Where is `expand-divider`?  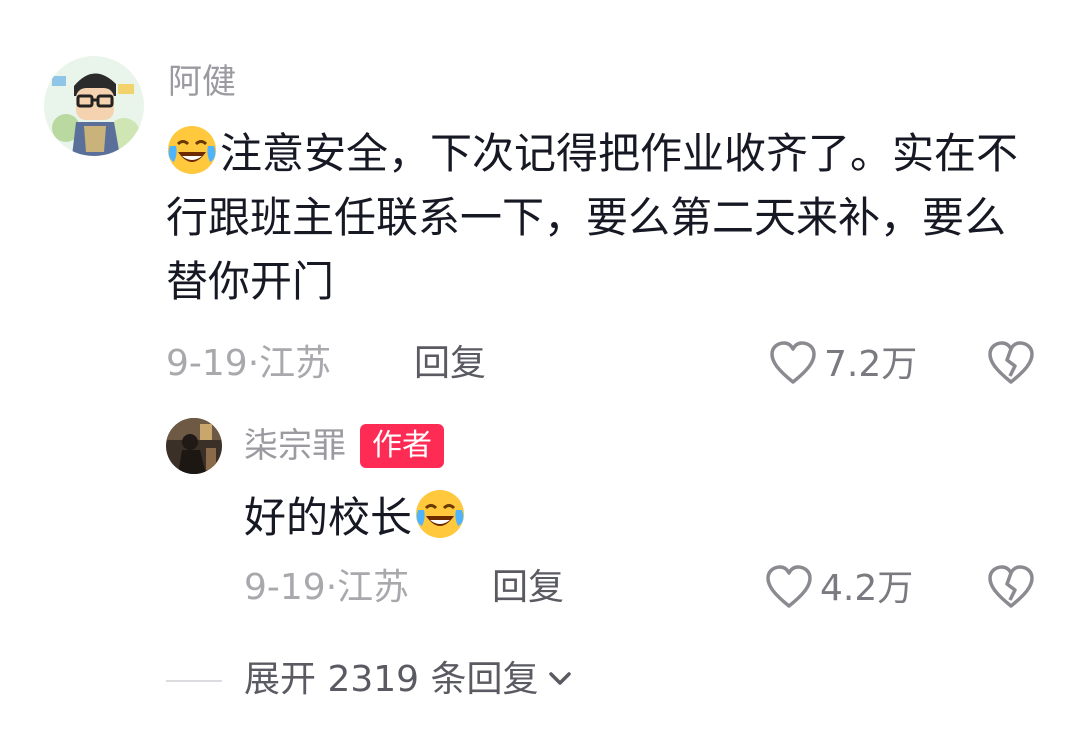 expand-divider is located at coordinates (194, 681).